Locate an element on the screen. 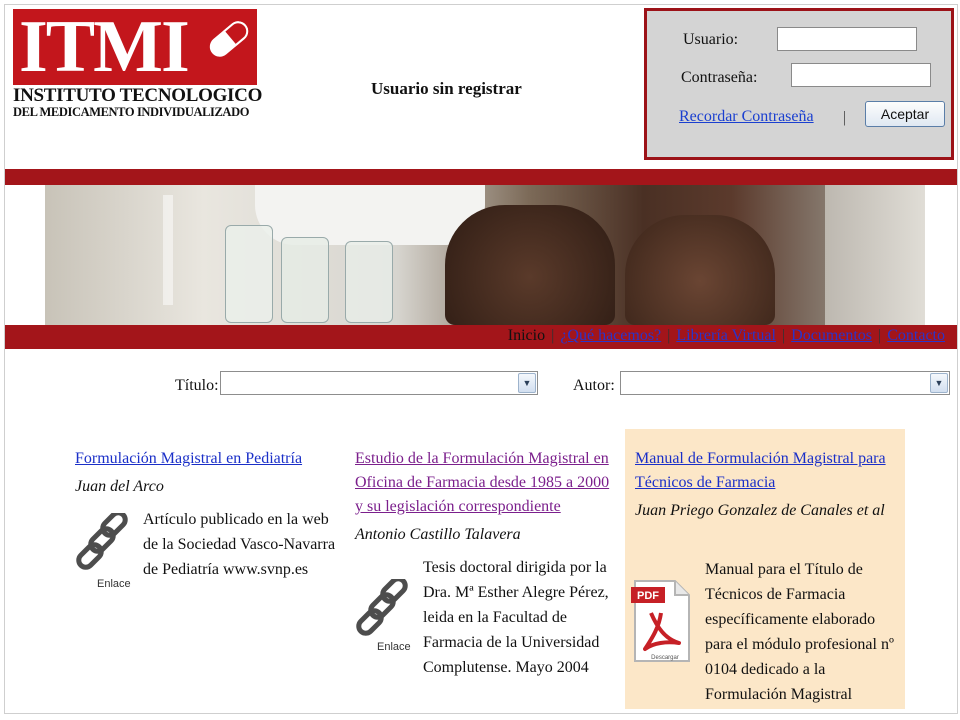  nav-item-contacto: Contacto is located at coordinates (916, 335).